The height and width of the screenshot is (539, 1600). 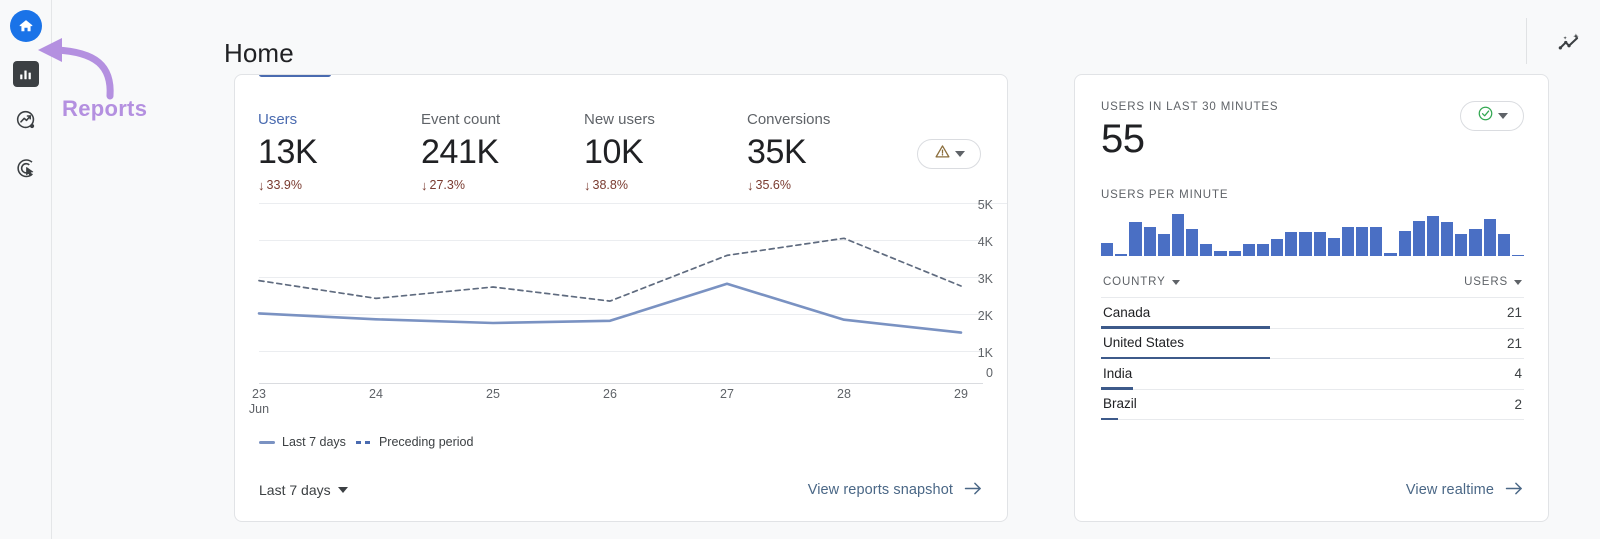 What do you see at coordinates (828, 151) in the screenshot?
I see `metric-conversions: Conversions 35K ↓ 35.6%` at bounding box center [828, 151].